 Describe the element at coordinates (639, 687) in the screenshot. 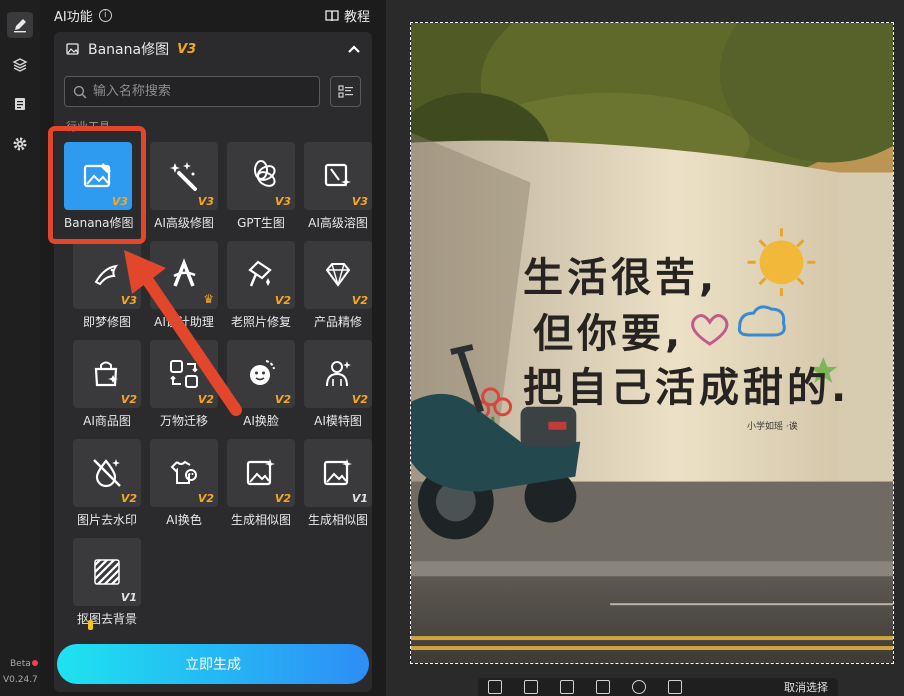

I see `contrast-tool-icon` at that location.